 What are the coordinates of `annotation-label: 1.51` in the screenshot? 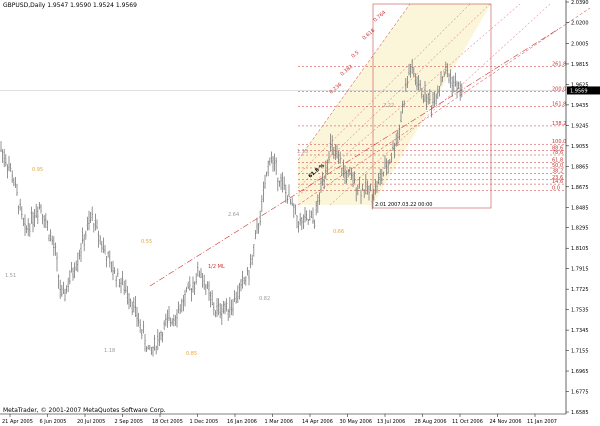 It's located at (10, 276).